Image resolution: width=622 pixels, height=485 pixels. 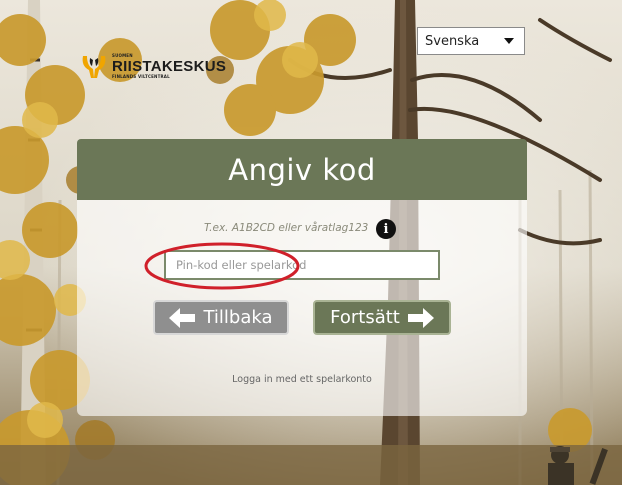 I want to click on language-selected-value: Svenska, so click(x=452, y=41).